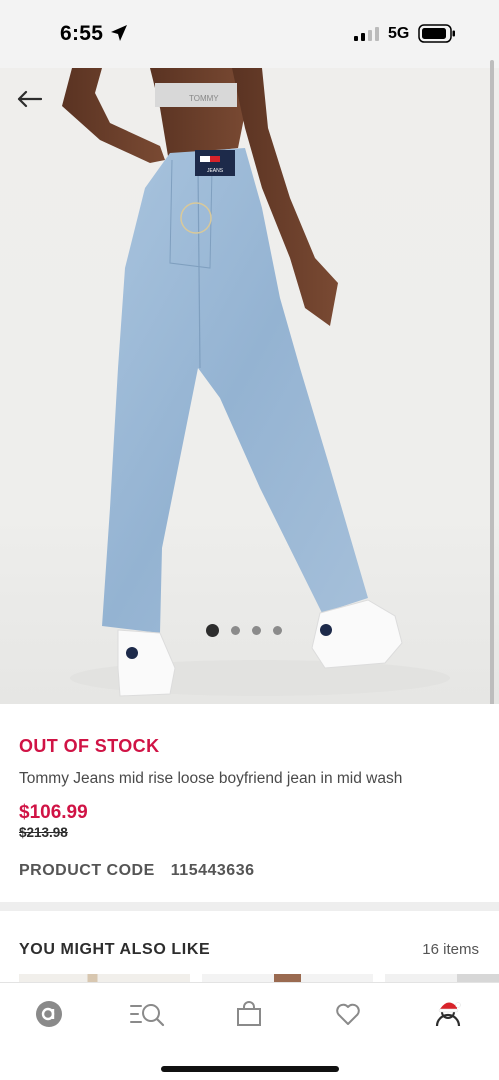 The height and width of the screenshot is (1080, 499). I want to click on home-indicator, so click(250, 1069).